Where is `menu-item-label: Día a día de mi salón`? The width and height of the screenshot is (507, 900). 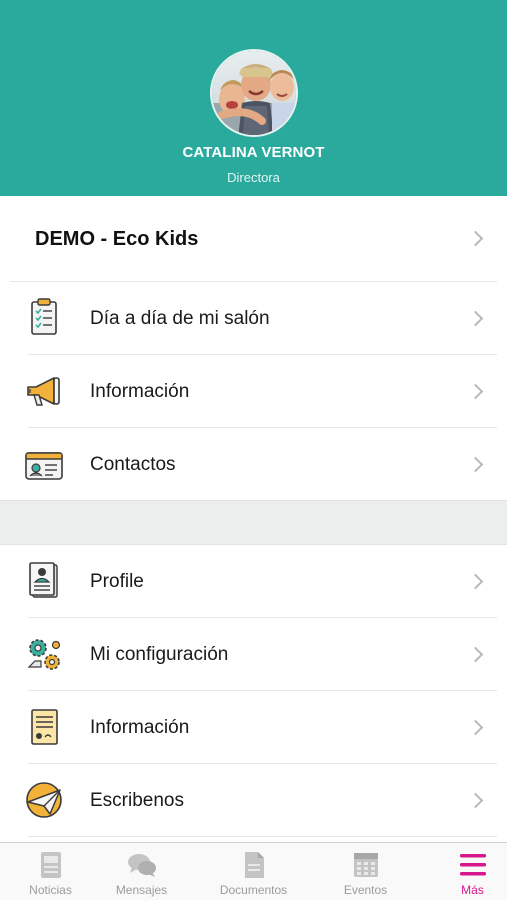 menu-item-label: Día a día de mi salón is located at coordinates (180, 318).